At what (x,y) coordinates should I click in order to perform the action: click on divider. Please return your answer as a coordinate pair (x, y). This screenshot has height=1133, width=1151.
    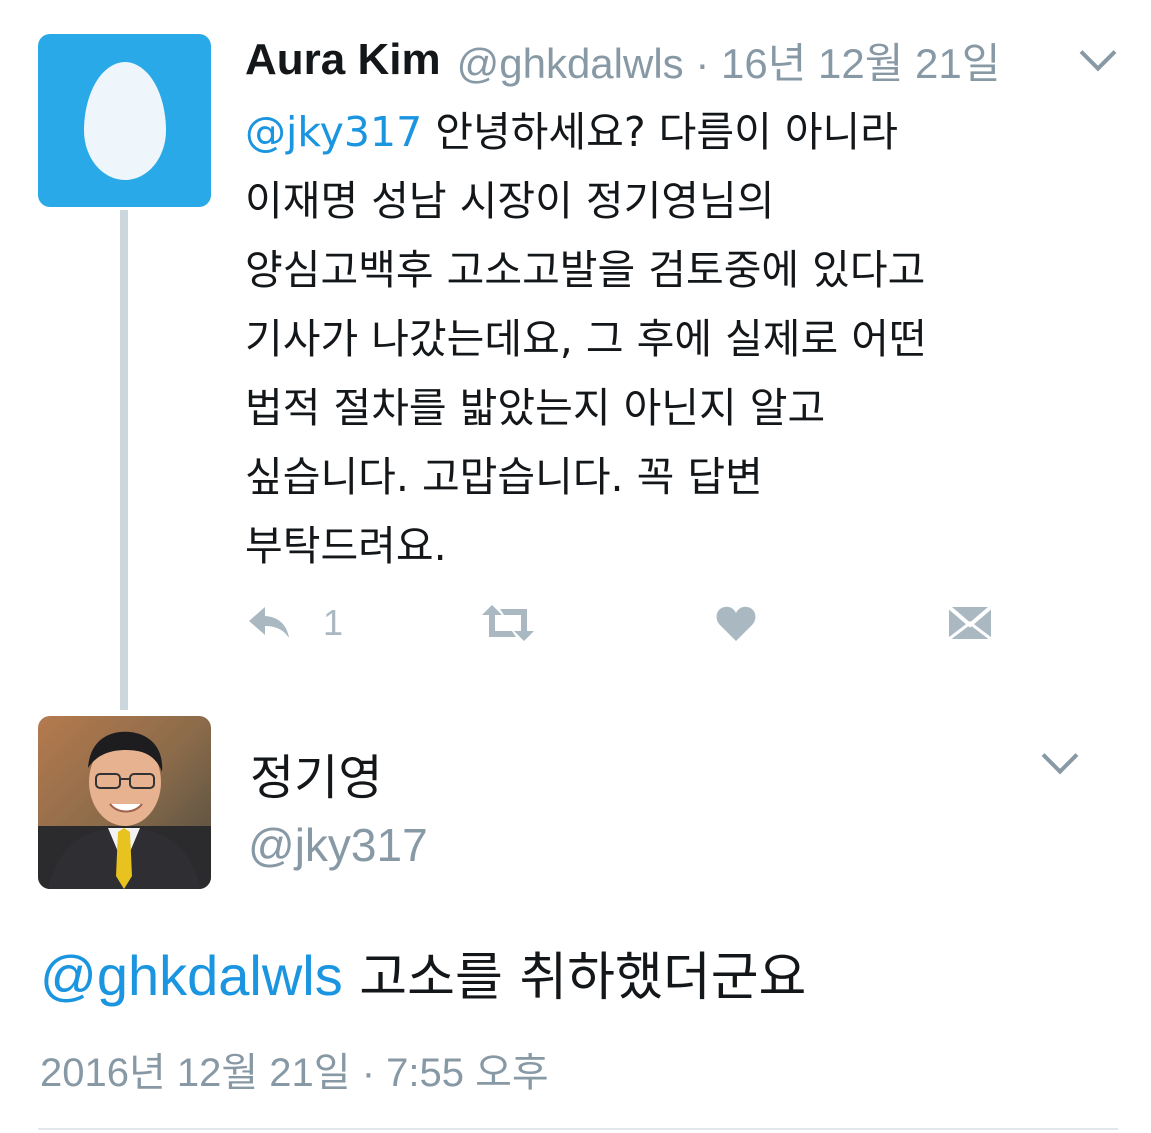
    Looking at the image, I should click on (578, 1129).